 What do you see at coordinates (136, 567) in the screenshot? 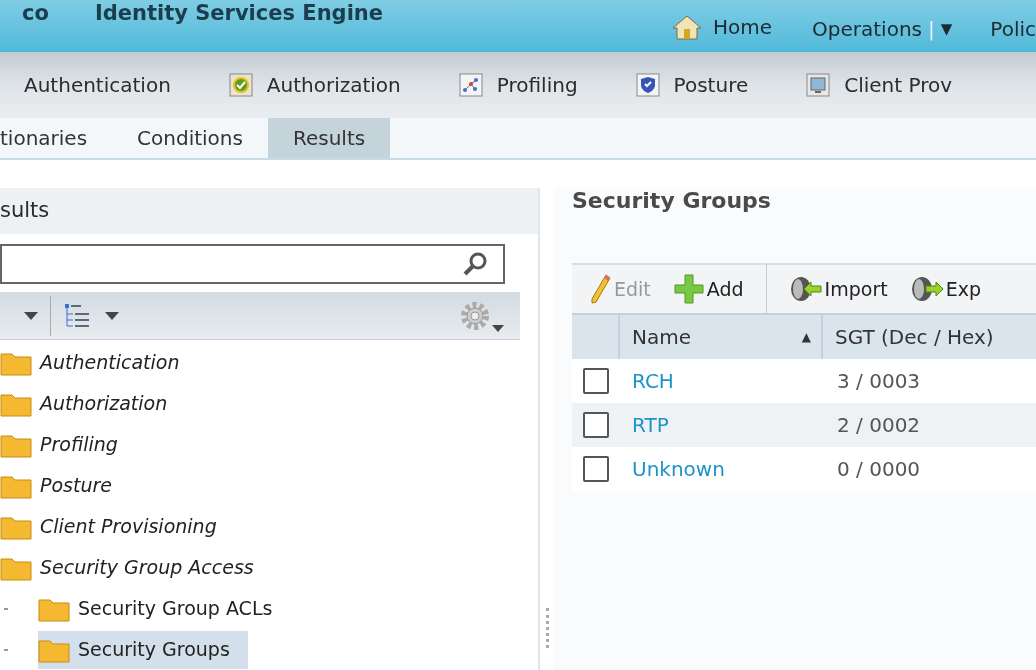
I see `tree-item: Security Group Access` at bounding box center [136, 567].